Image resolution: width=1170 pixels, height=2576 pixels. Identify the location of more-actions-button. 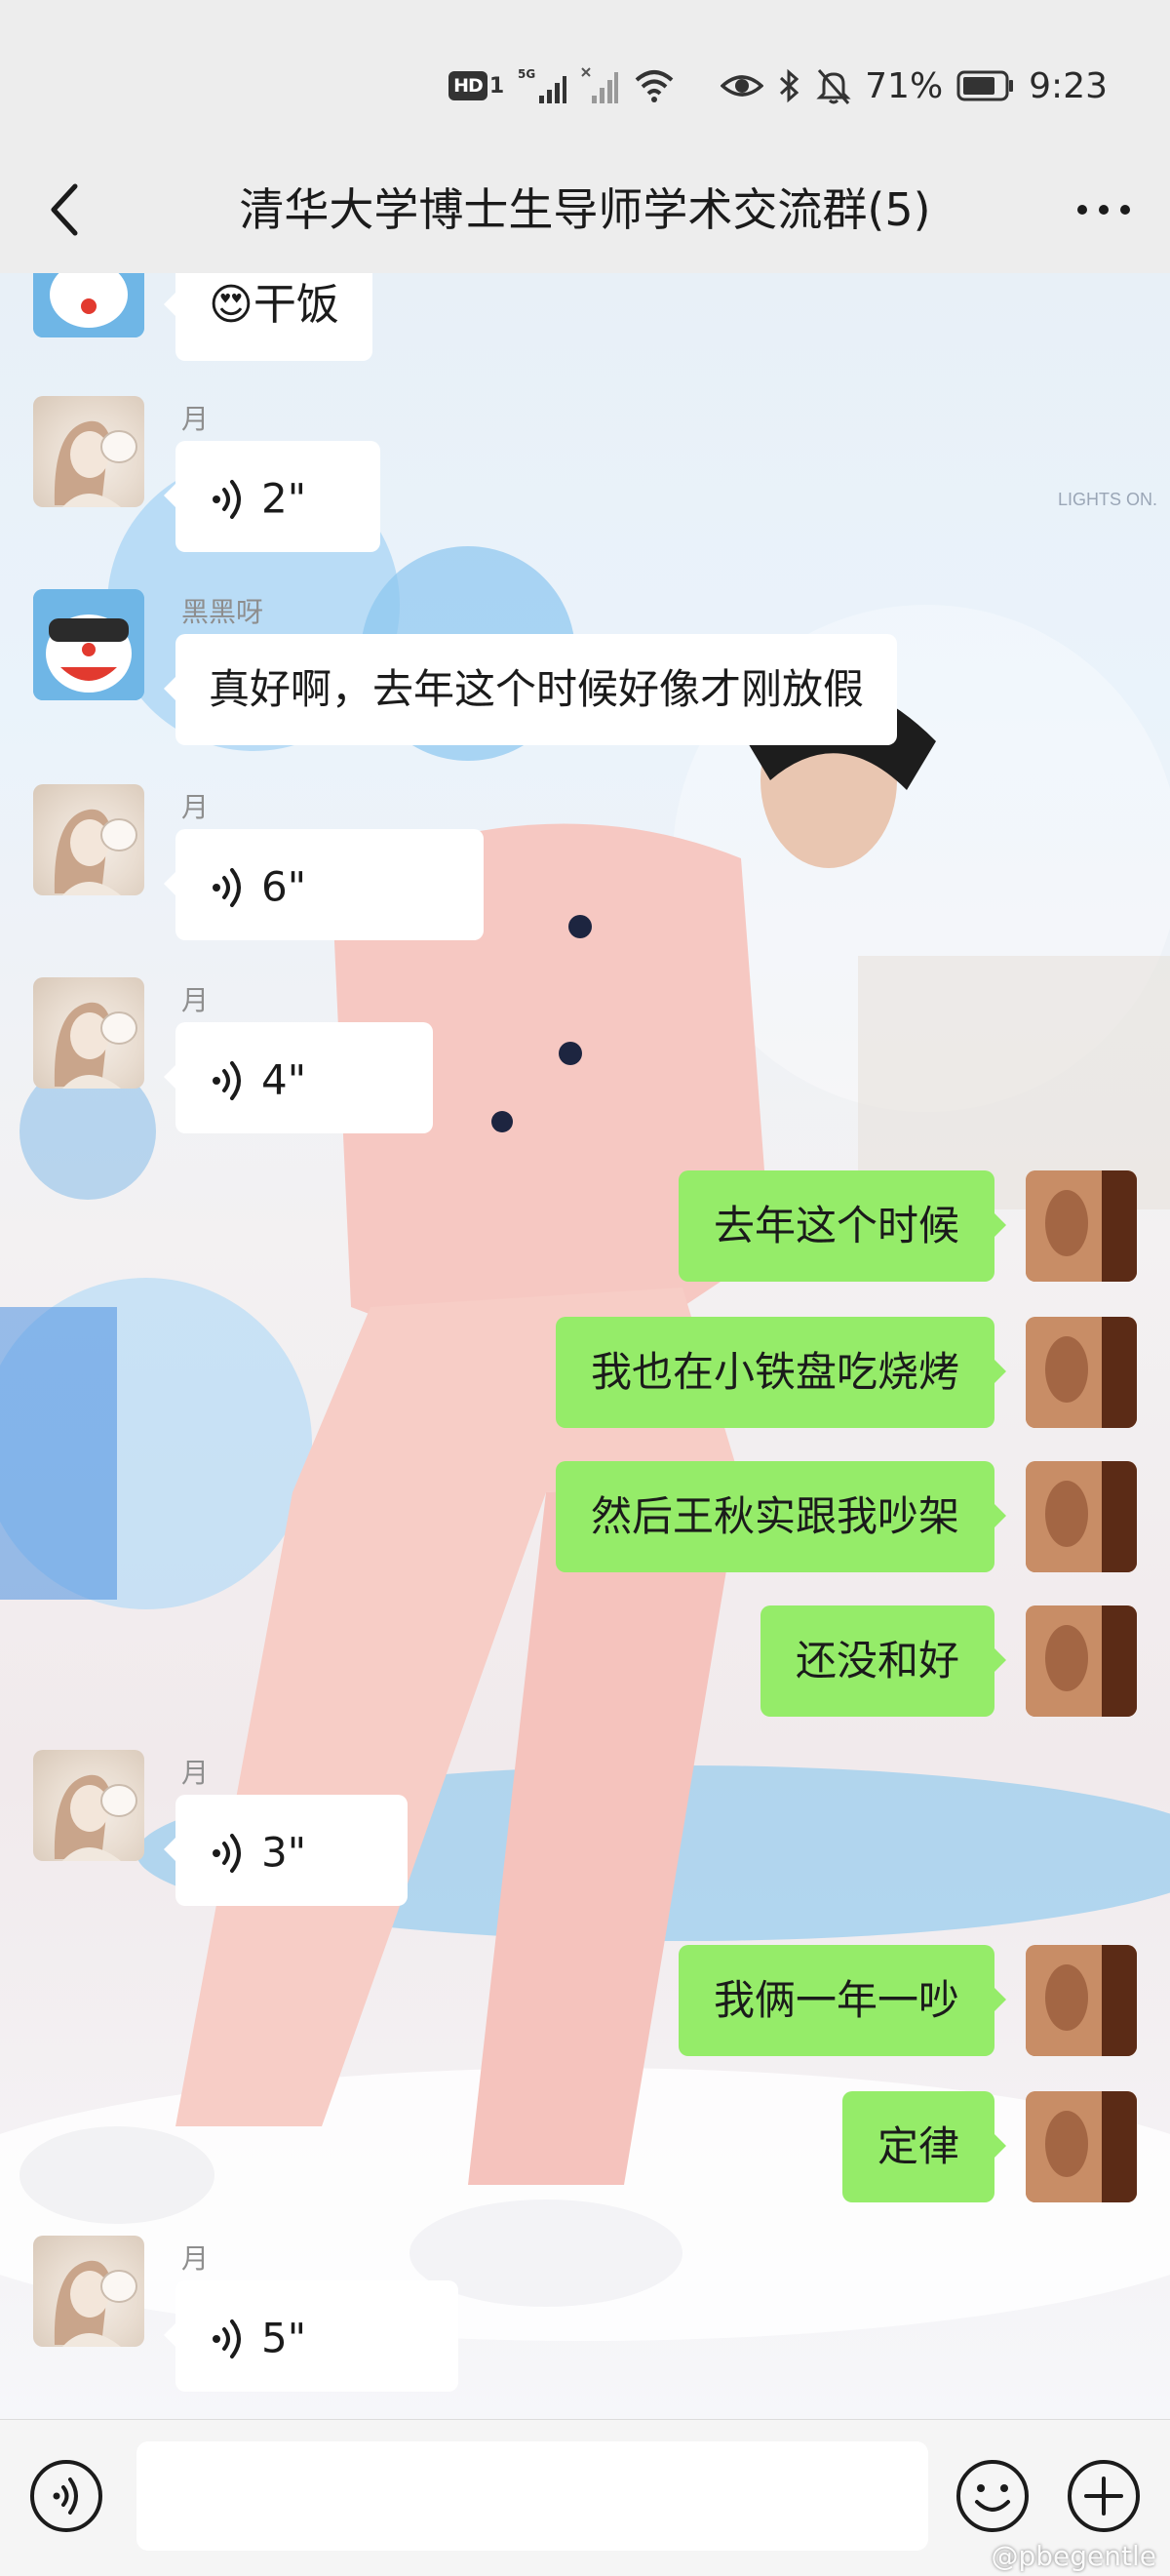
(1104, 2496).